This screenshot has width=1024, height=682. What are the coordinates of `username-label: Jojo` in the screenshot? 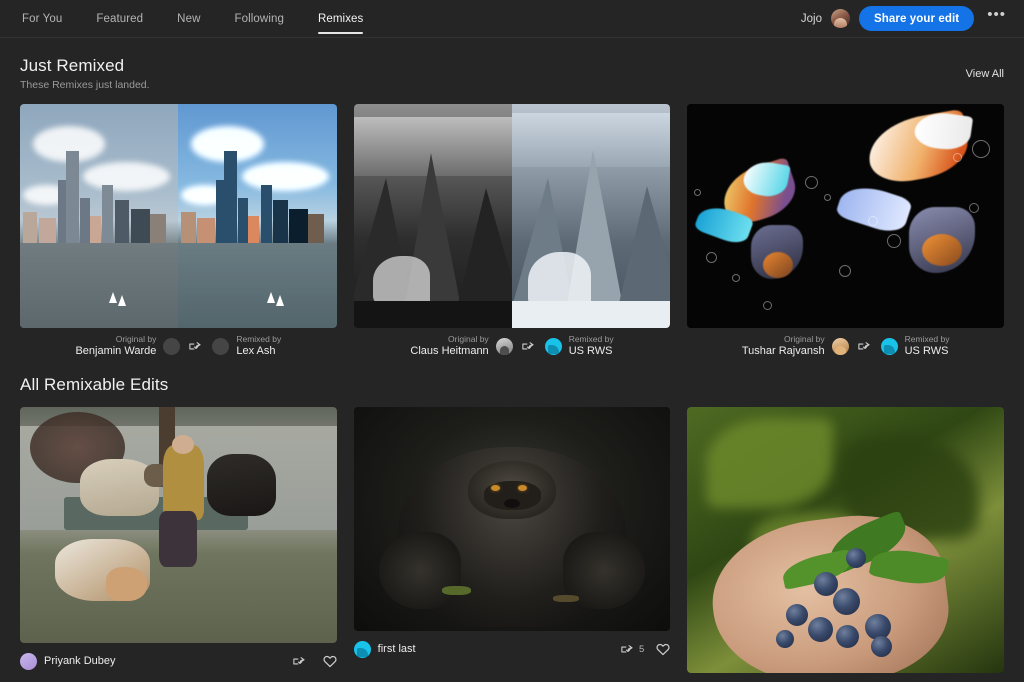 It's located at (811, 18).